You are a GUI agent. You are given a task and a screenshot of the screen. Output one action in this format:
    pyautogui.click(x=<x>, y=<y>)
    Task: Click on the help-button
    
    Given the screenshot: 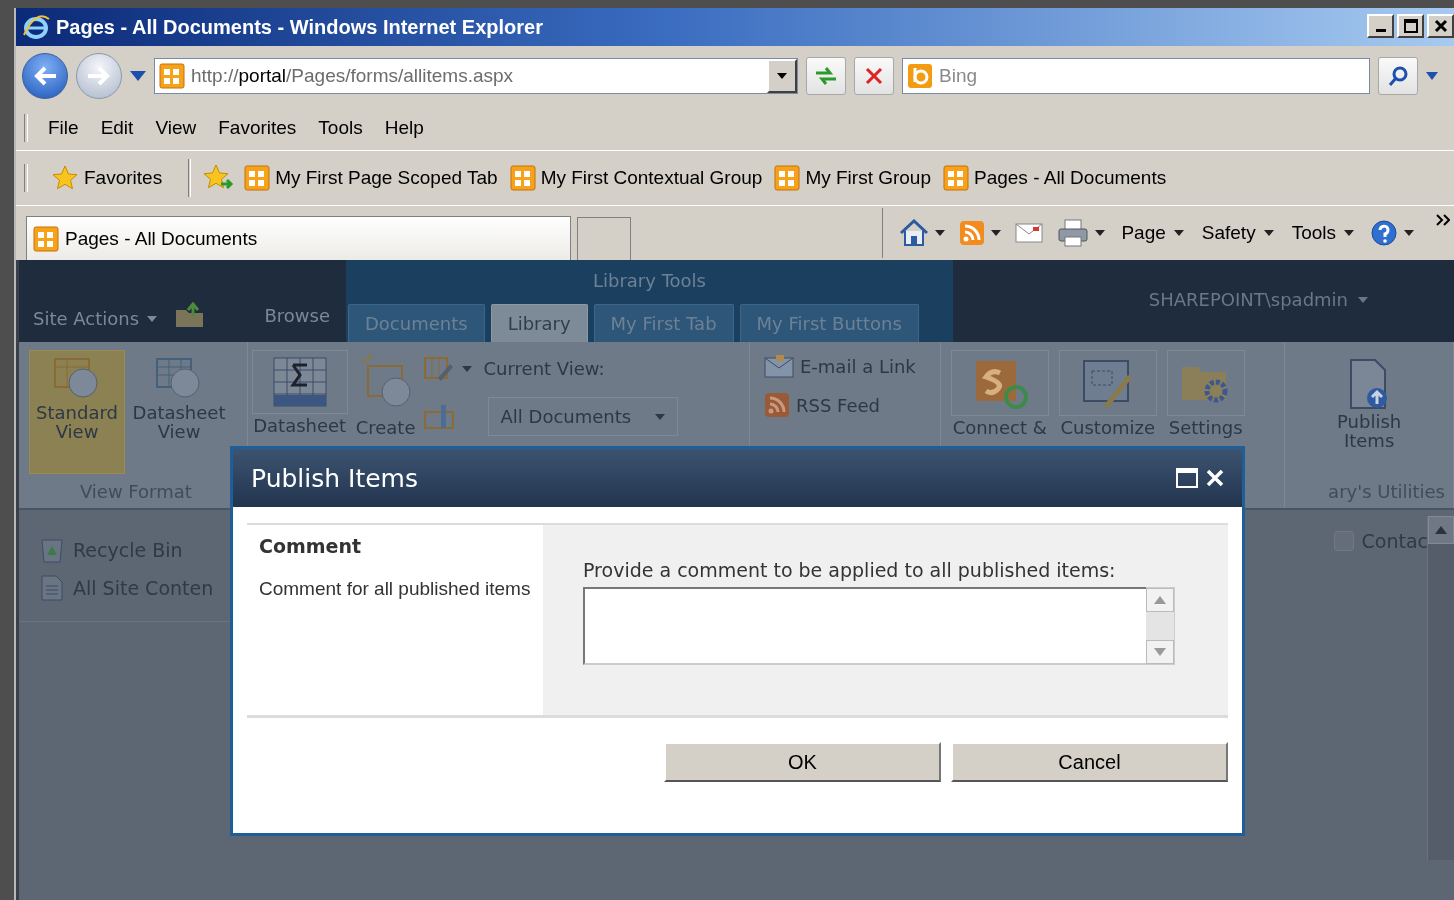 What is the action you would take?
    pyautogui.click(x=1392, y=233)
    